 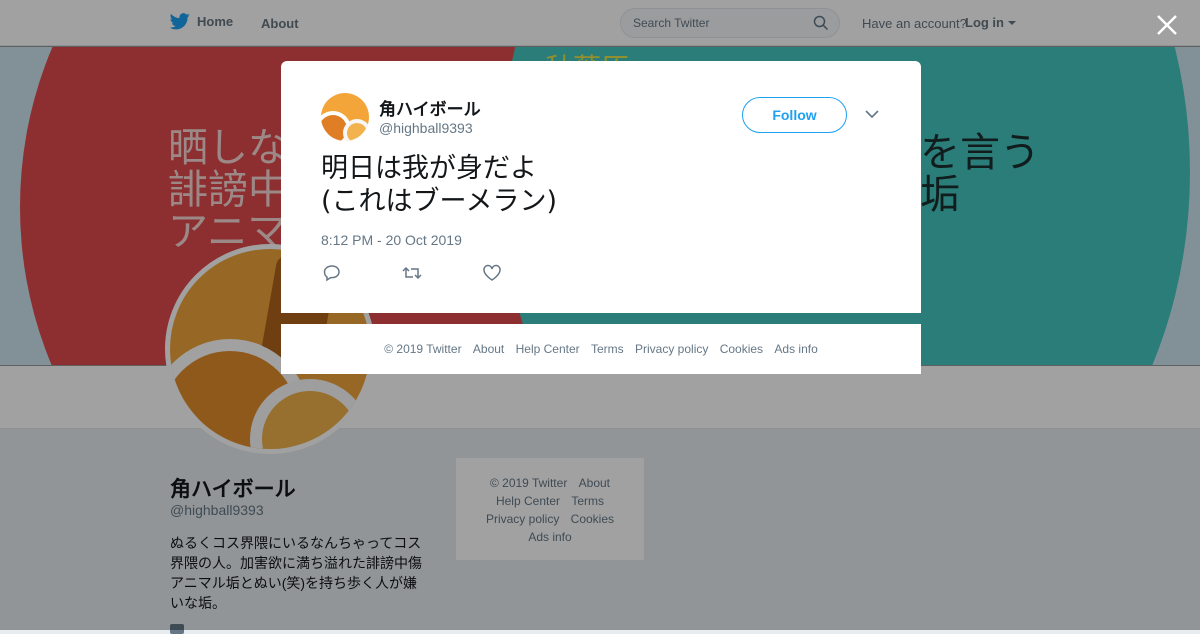 I want to click on reply-icon, so click(x=332, y=273).